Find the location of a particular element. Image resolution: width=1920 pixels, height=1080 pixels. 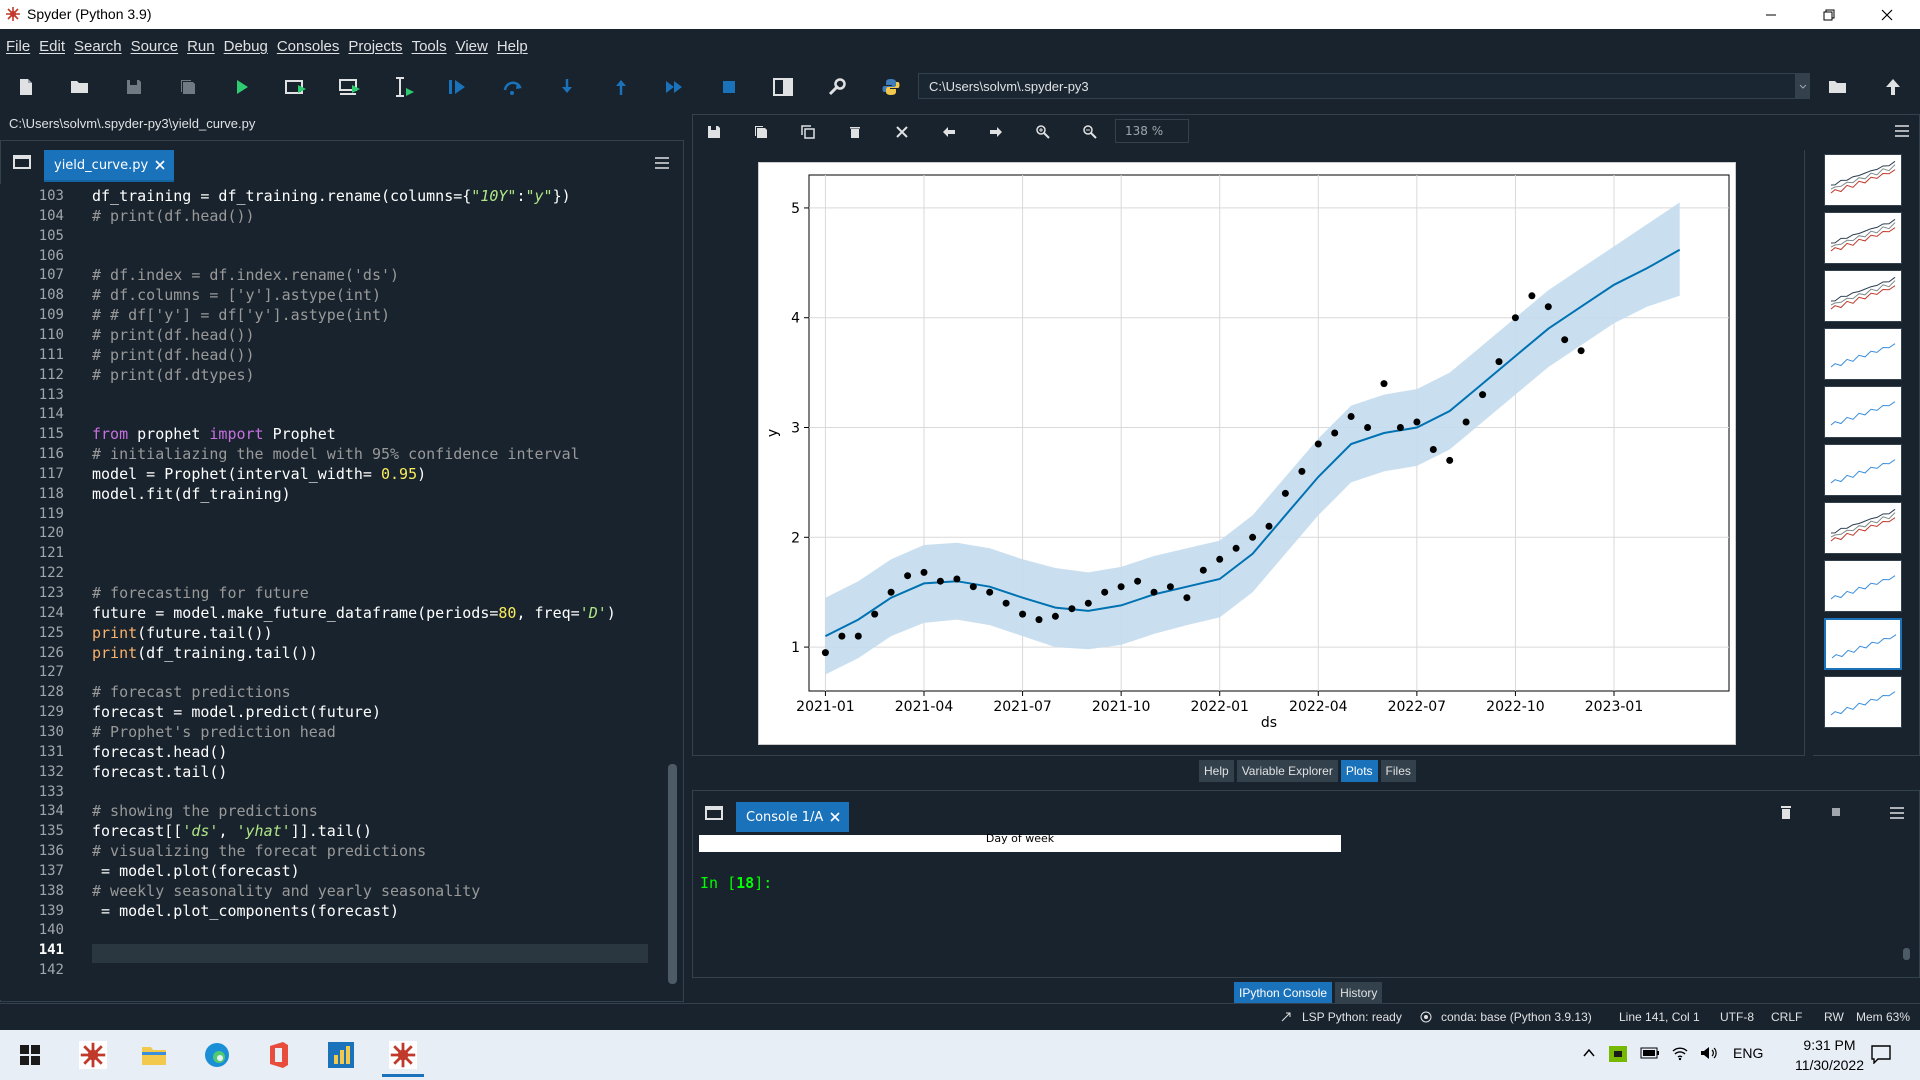

open-file-button is located at coordinates (80, 87).